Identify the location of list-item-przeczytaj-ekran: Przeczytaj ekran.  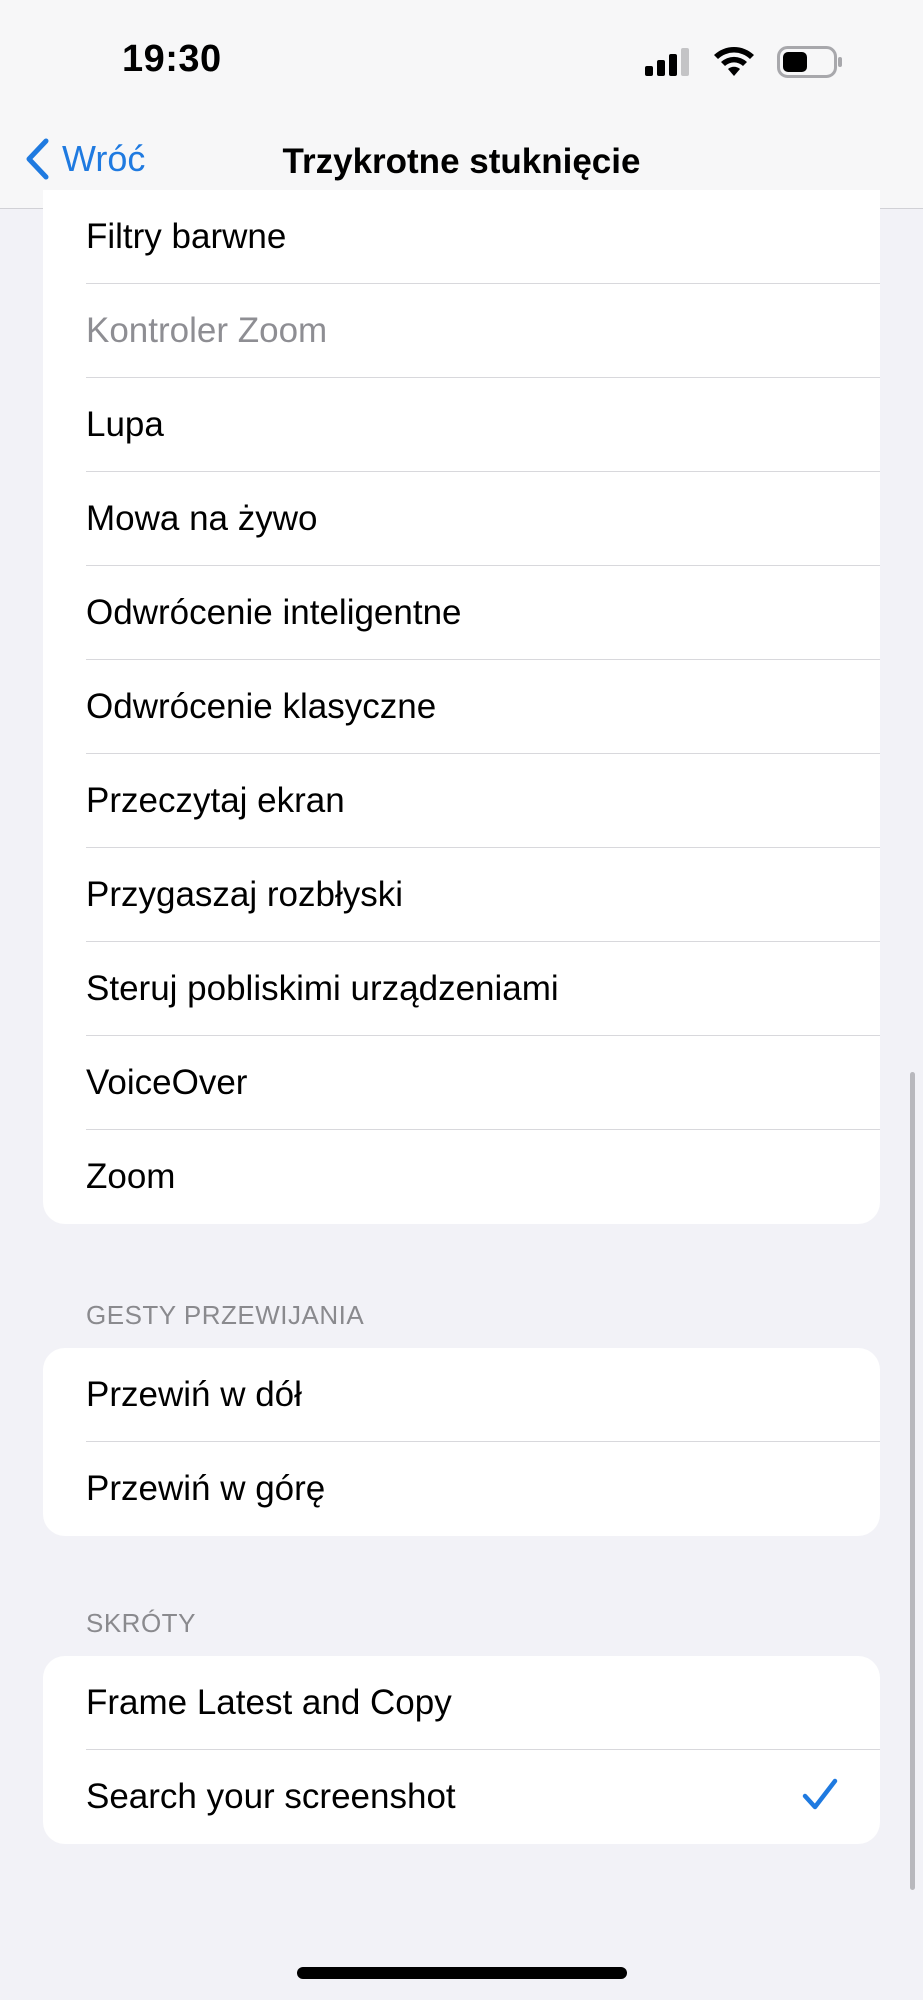
(461, 801).